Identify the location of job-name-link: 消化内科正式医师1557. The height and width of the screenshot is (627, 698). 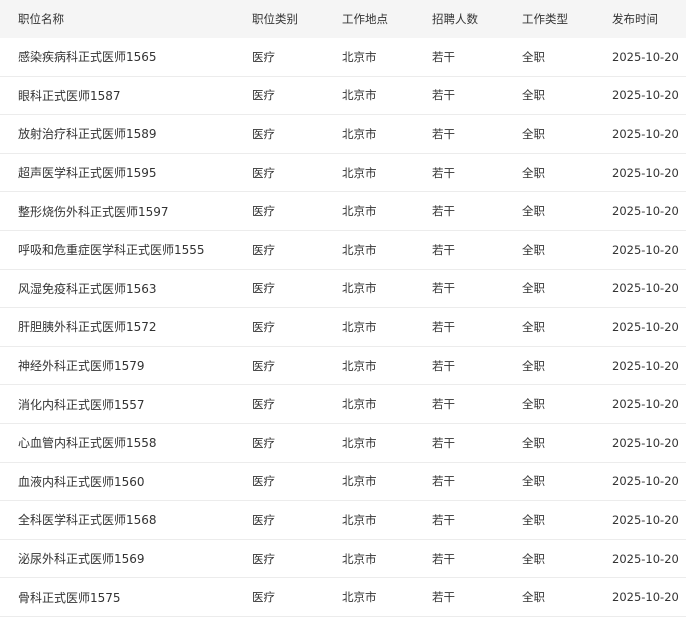
(81, 404).